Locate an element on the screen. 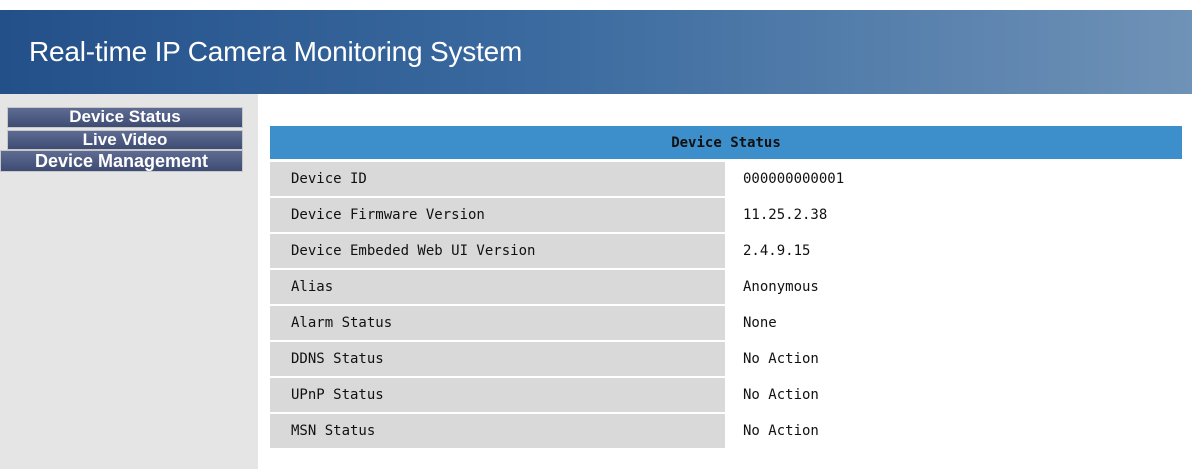 The width and height of the screenshot is (1192, 469). nav-device-management-button: Device Management is located at coordinates (121, 161).